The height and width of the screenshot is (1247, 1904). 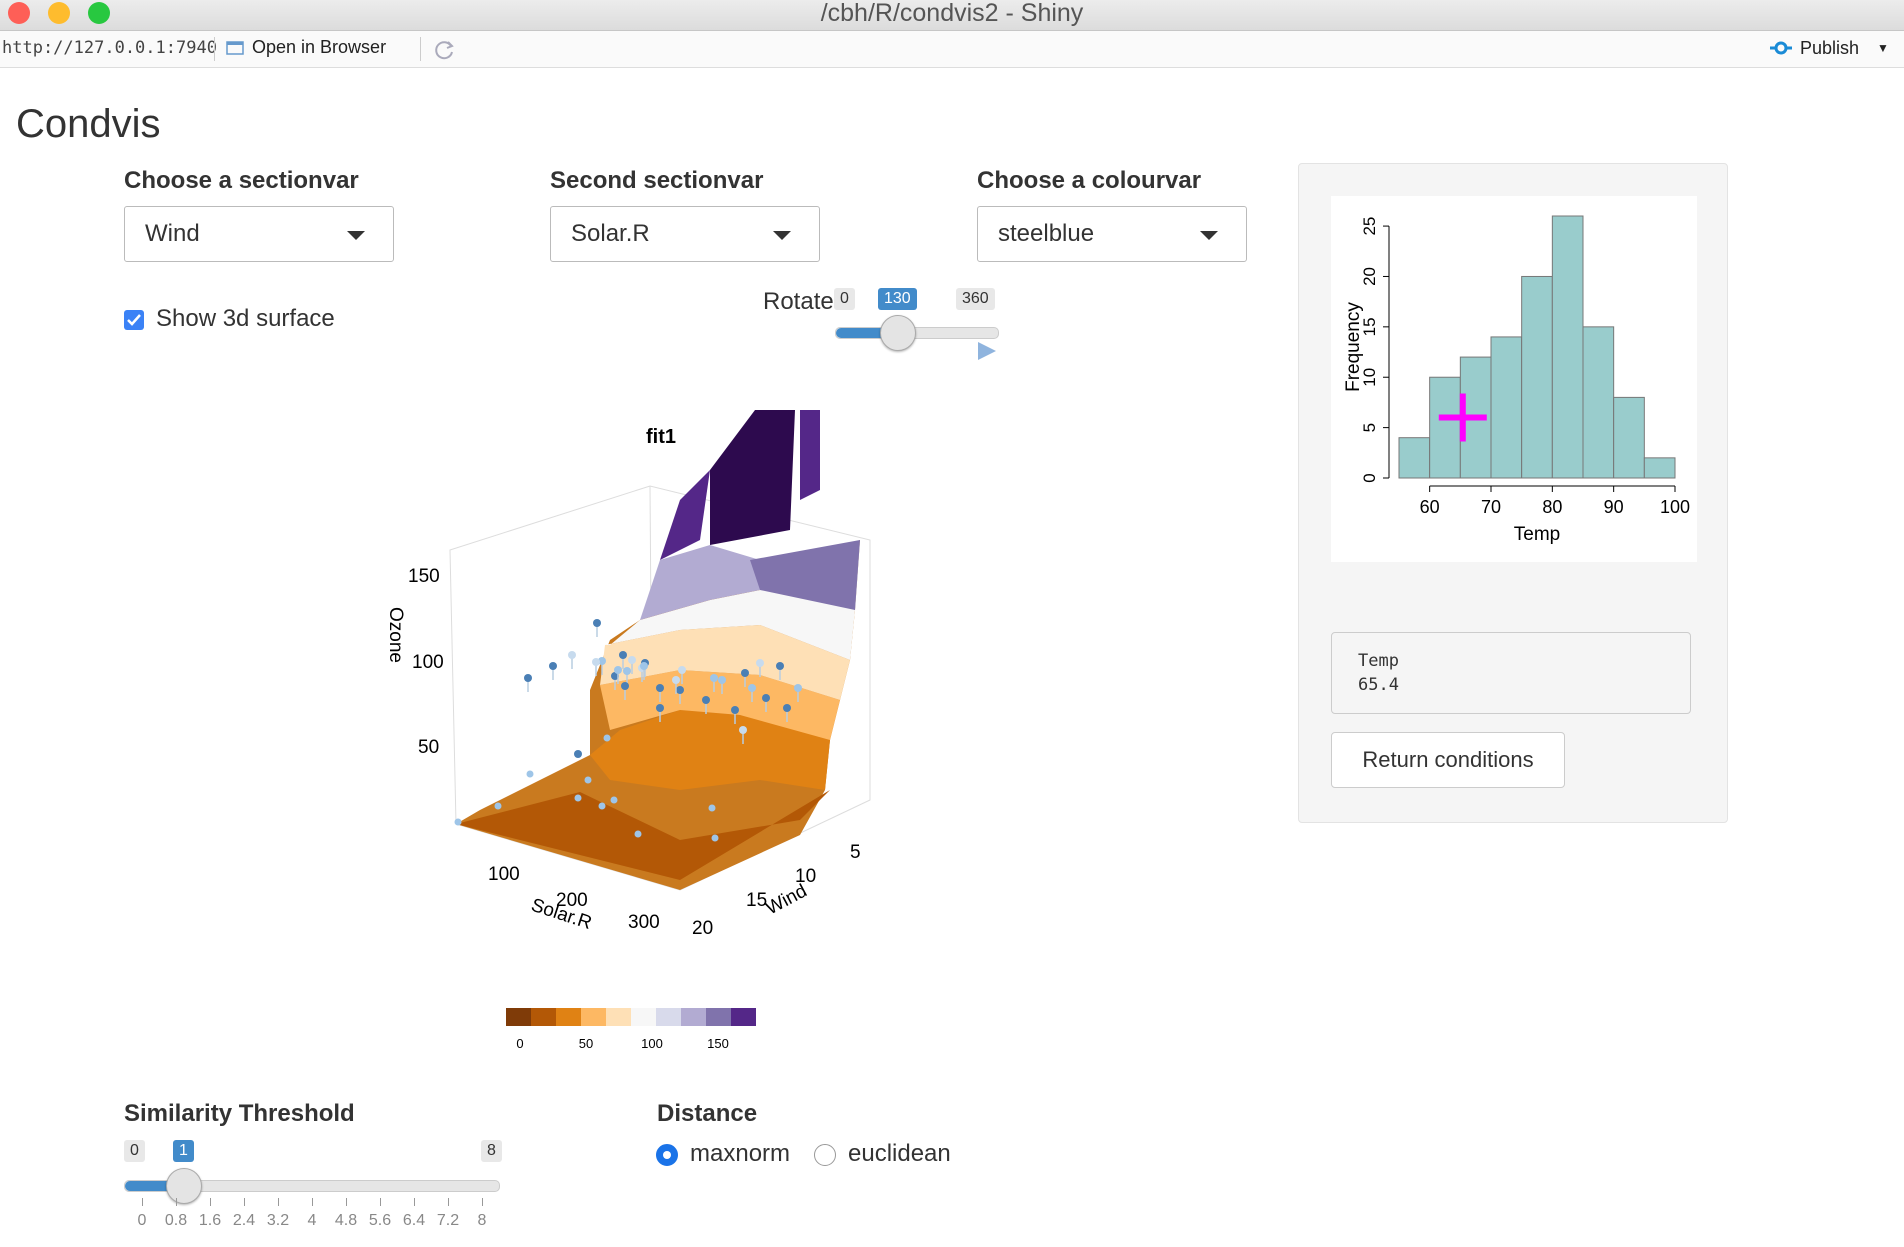 I want to click on open-in-browser-button: Open in Browser, so click(x=306, y=47).